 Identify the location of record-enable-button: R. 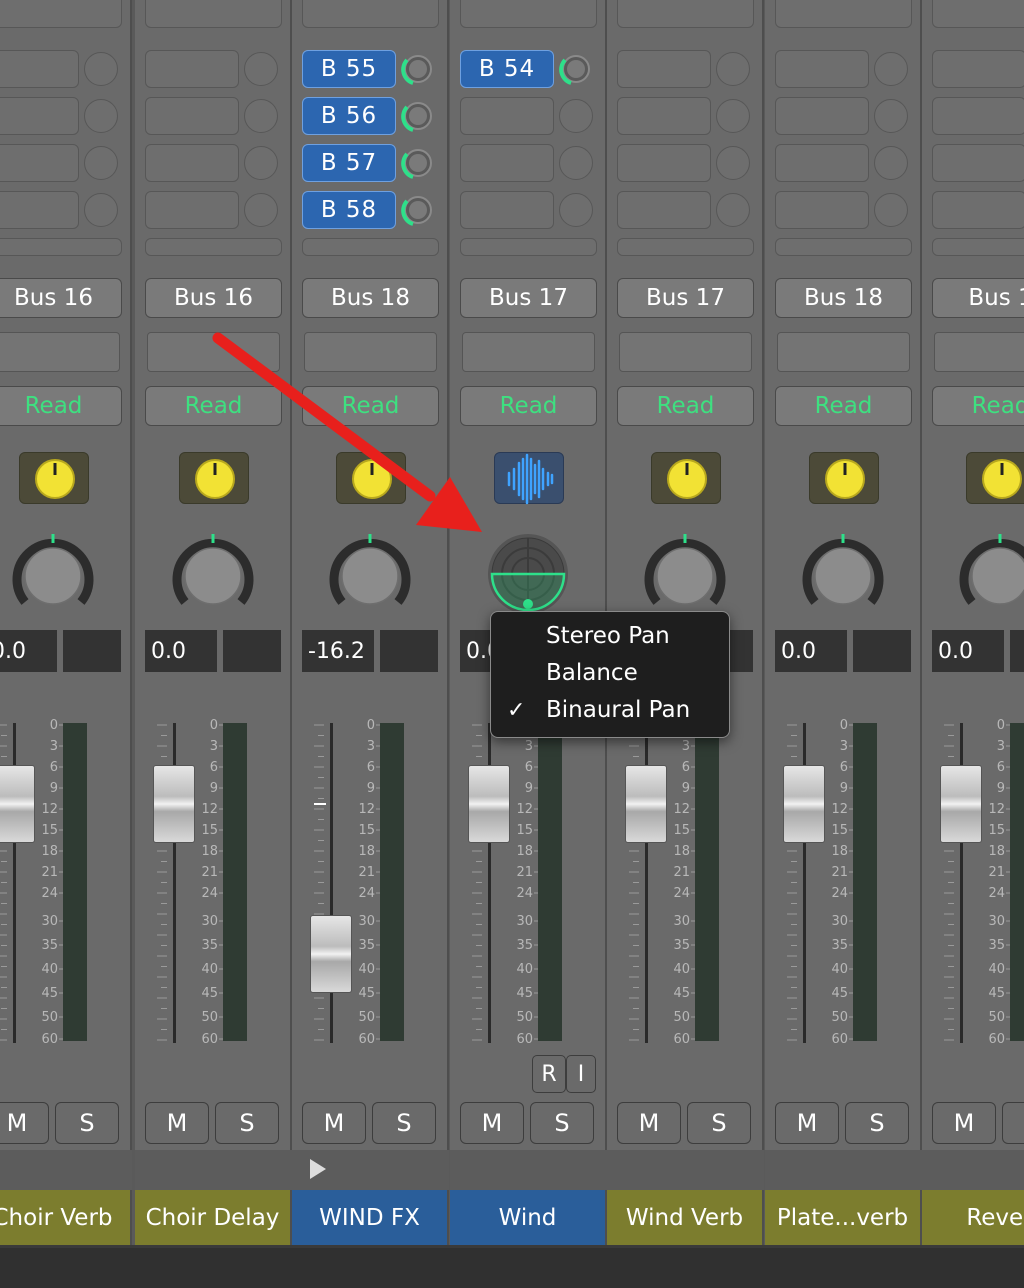
(549, 1074).